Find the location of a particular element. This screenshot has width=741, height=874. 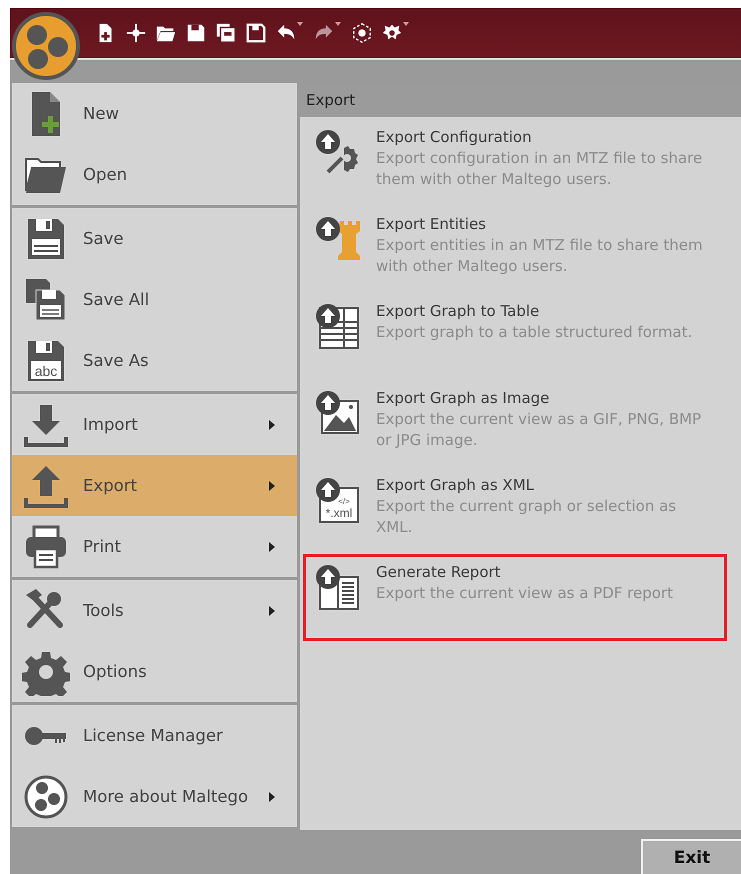

export-option: Export Graph as Image Export the current view as a GIF, PNG, BMP or JPG image. is located at coordinates (515, 423).